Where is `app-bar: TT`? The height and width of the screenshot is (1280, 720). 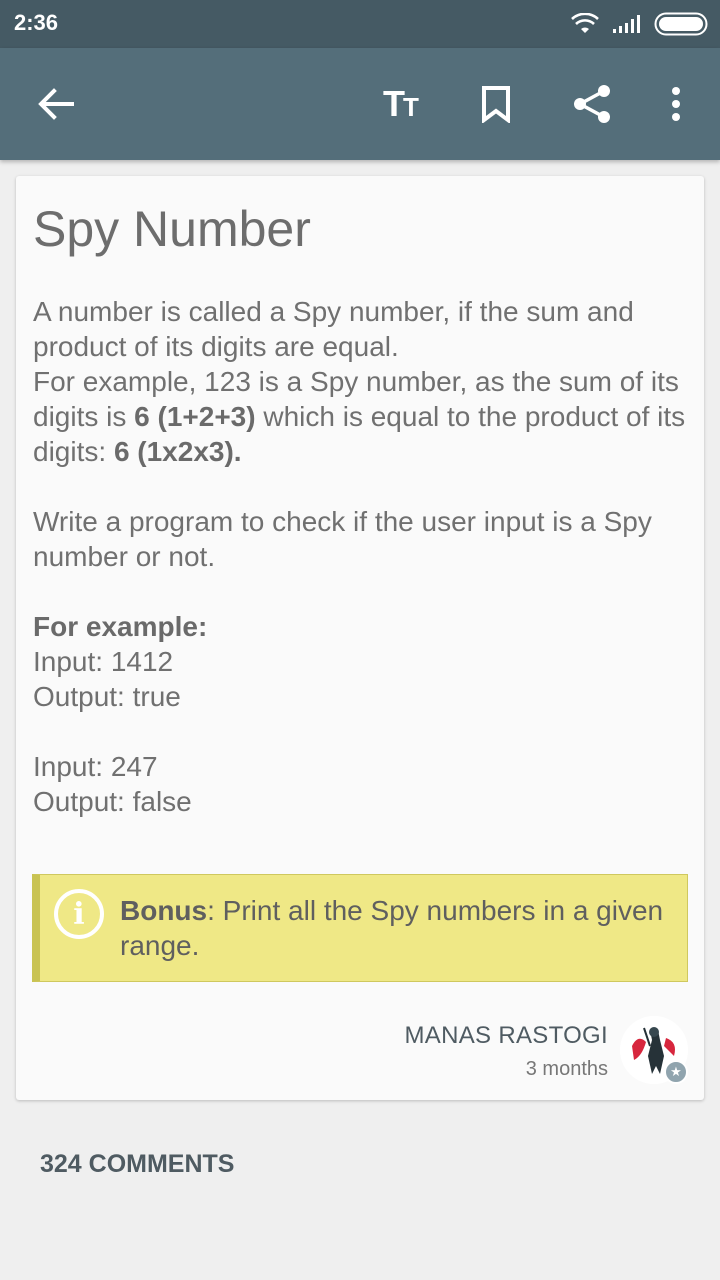 app-bar: TT is located at coordinates (360, 104).